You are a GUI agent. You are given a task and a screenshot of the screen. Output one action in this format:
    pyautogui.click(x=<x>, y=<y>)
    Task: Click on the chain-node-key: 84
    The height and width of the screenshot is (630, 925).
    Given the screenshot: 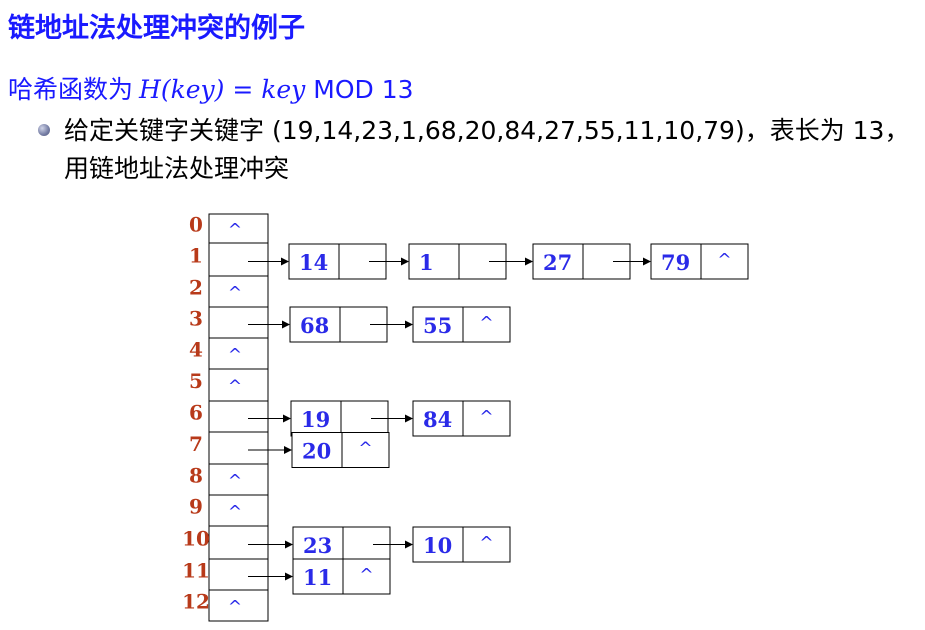 What is the action you would take?
    pyautogui.click(x=437, y=419)
    